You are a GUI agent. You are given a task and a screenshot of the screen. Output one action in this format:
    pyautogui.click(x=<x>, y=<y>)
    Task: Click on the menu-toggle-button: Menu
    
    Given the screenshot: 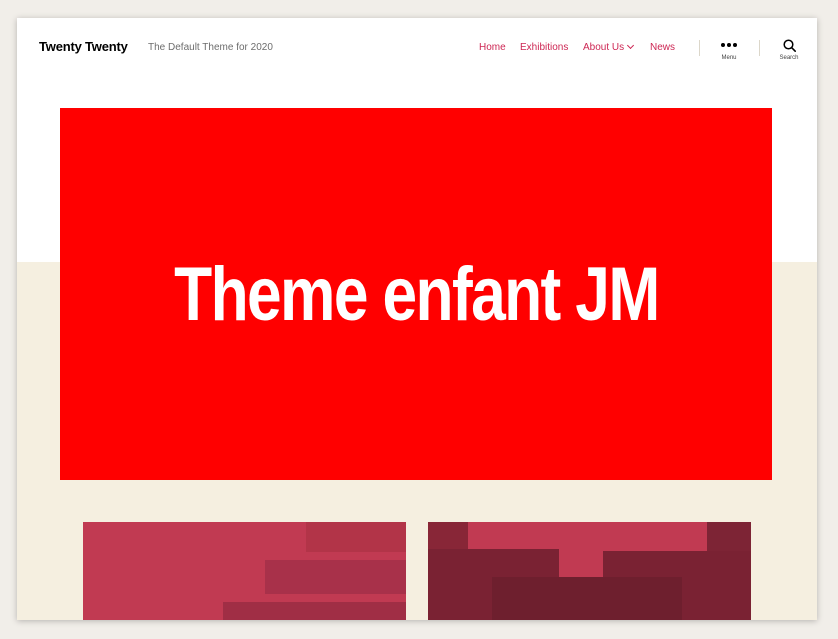 What is the action you would take?
    pyautogui.click(x=729, y=49)
    